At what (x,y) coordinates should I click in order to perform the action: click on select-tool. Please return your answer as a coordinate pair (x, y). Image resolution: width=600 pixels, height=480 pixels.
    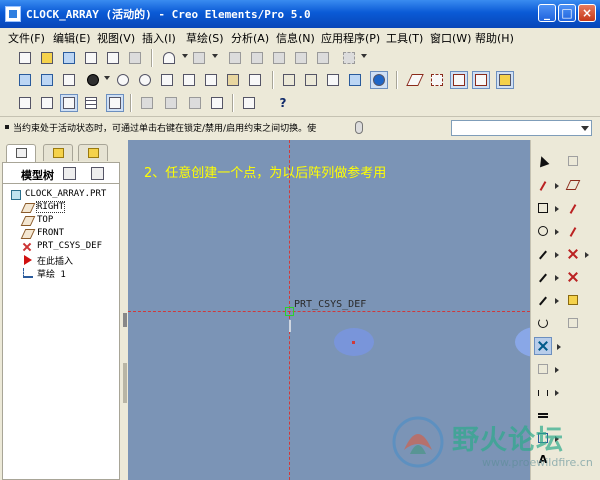
    Looking at the image, I should click on (543, 161).